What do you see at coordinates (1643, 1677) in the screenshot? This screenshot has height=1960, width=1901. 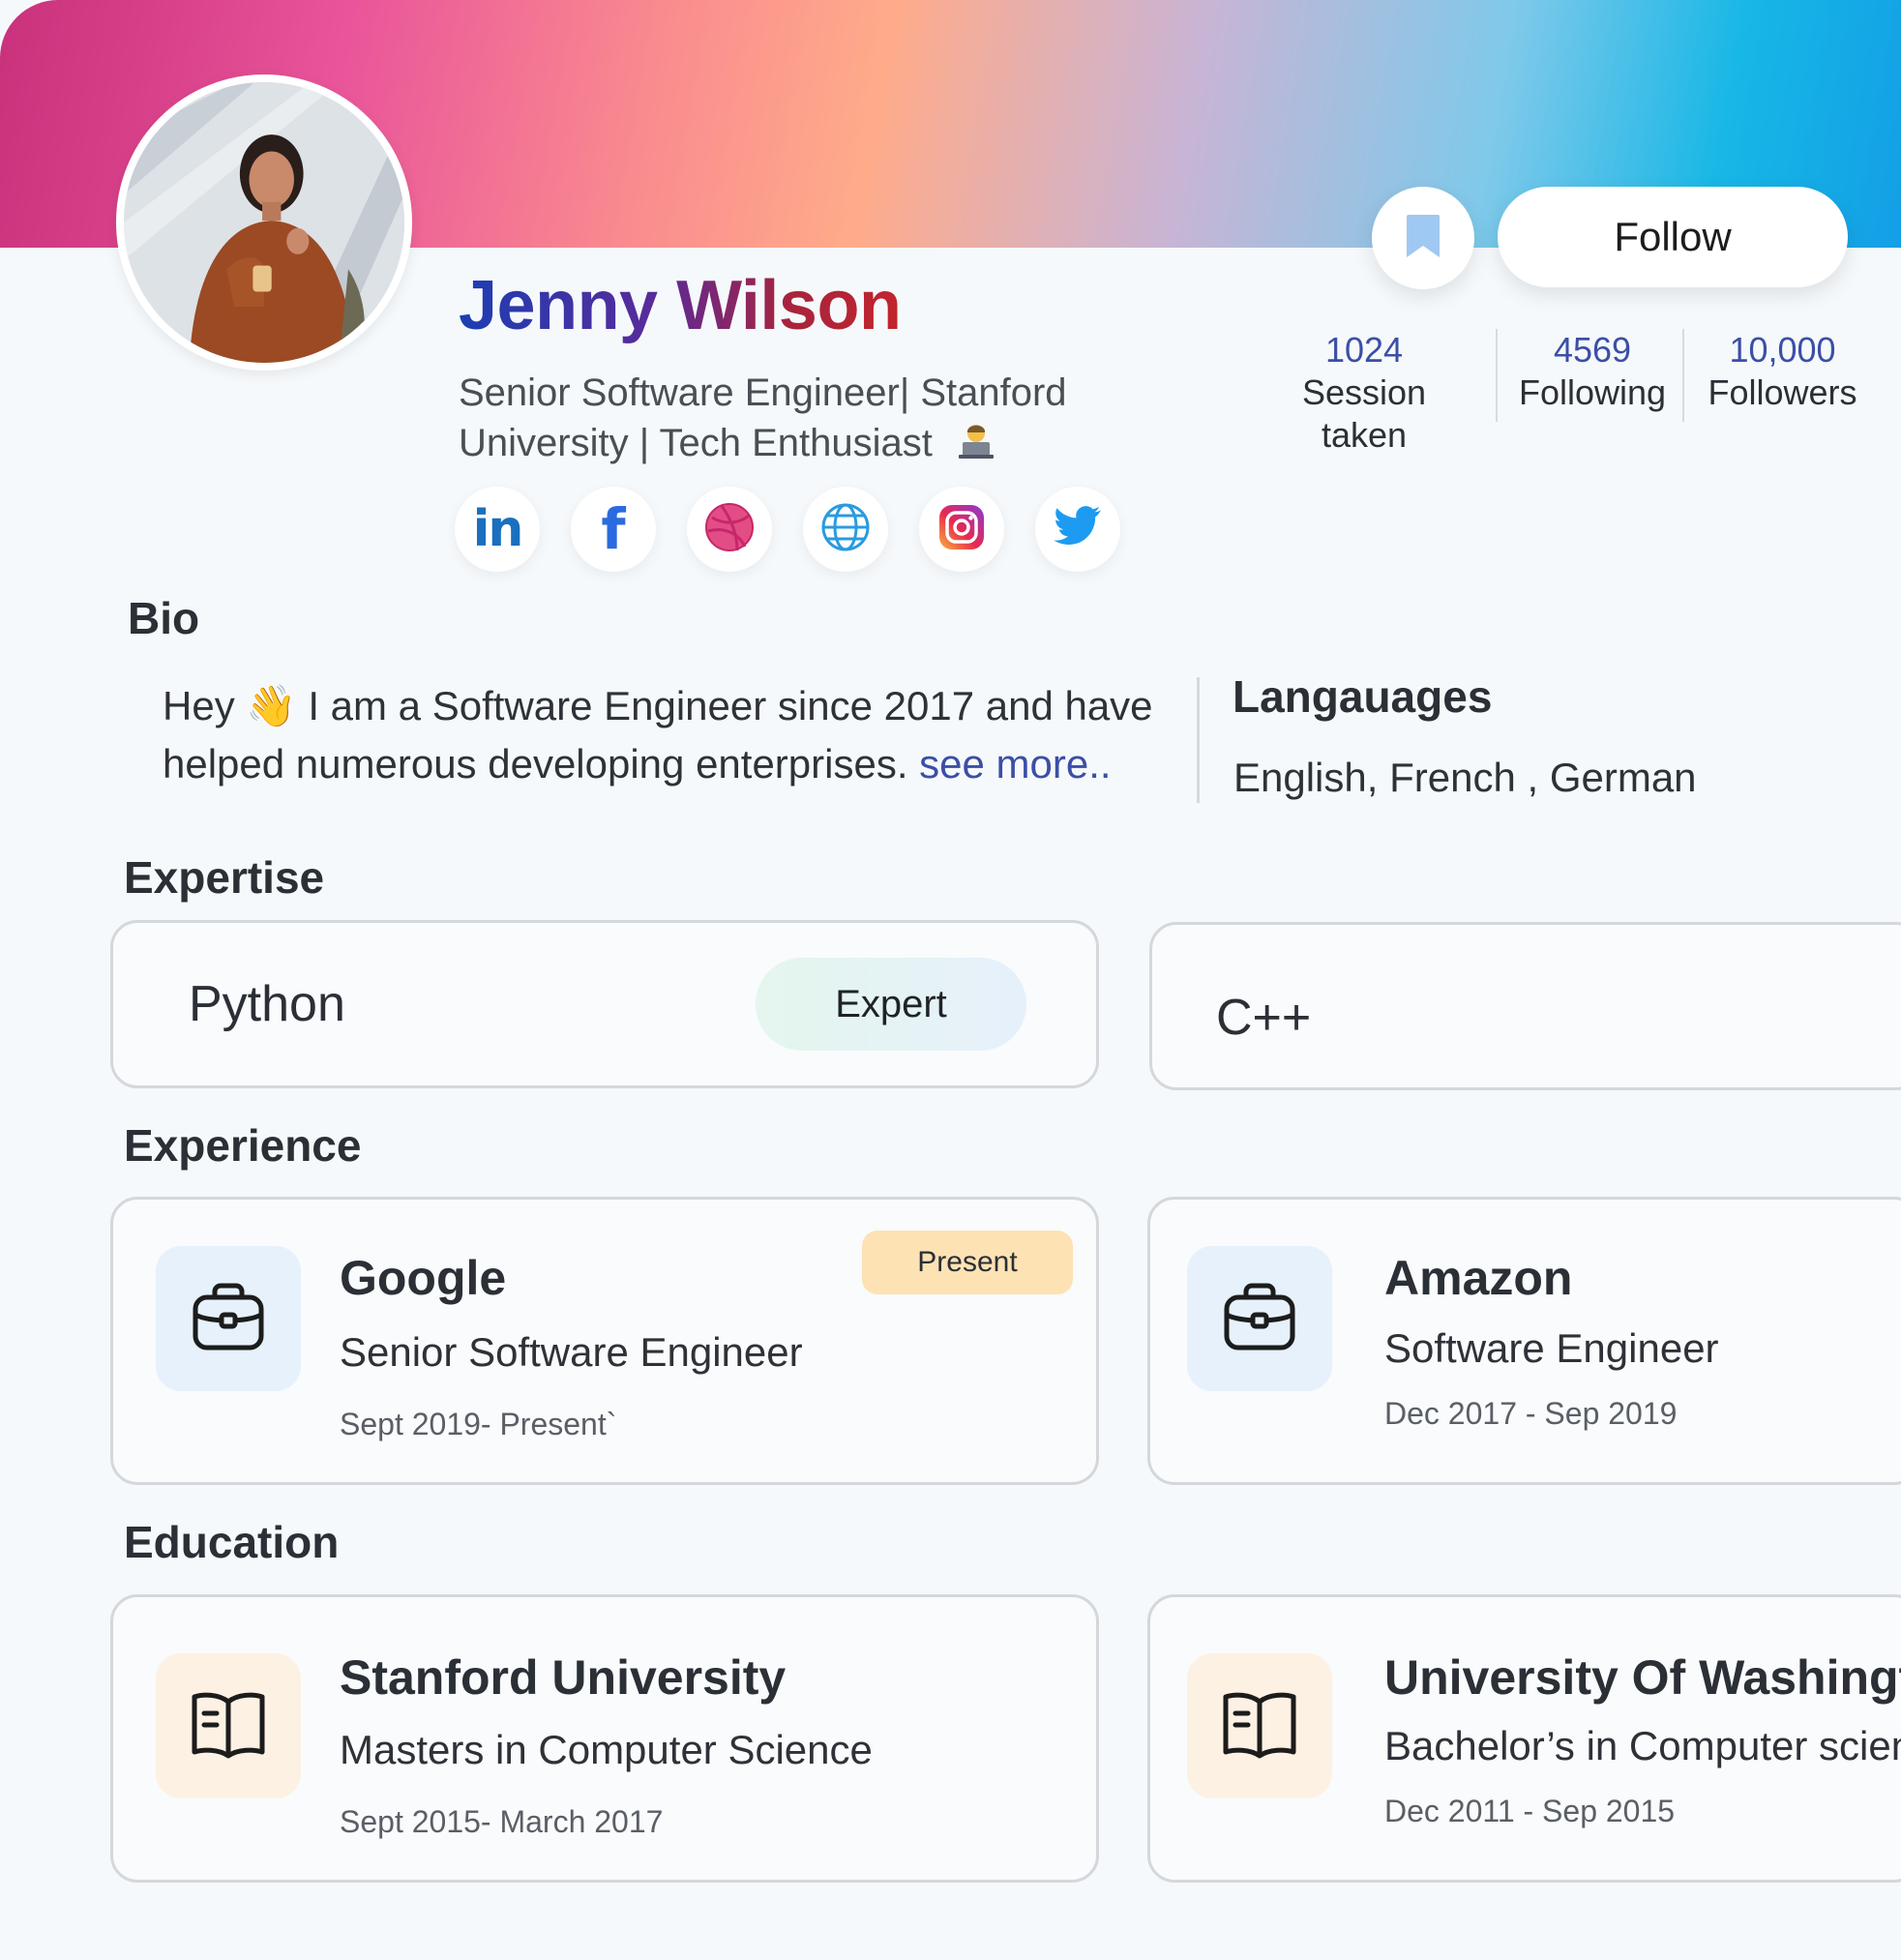 I see `school-name: University Of Washington` at bounding box center [1643, 1677].